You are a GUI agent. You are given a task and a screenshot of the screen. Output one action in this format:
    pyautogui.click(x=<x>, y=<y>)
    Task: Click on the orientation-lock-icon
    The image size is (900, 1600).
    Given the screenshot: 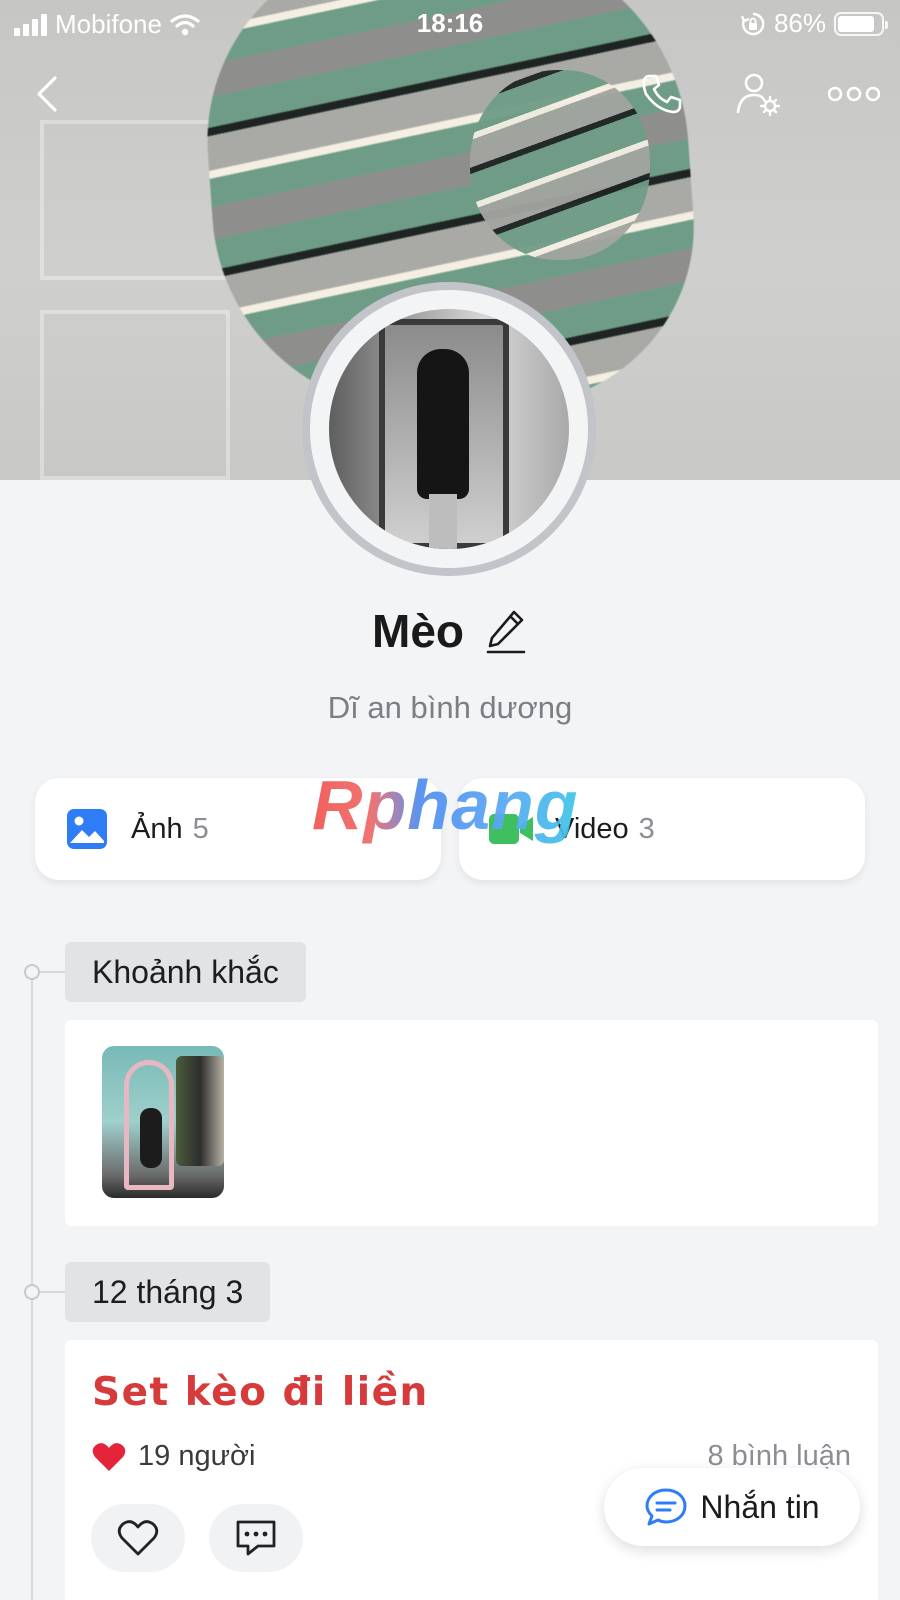 What is the action you would take?
    pyautogui.click(x=752, y=23)
    